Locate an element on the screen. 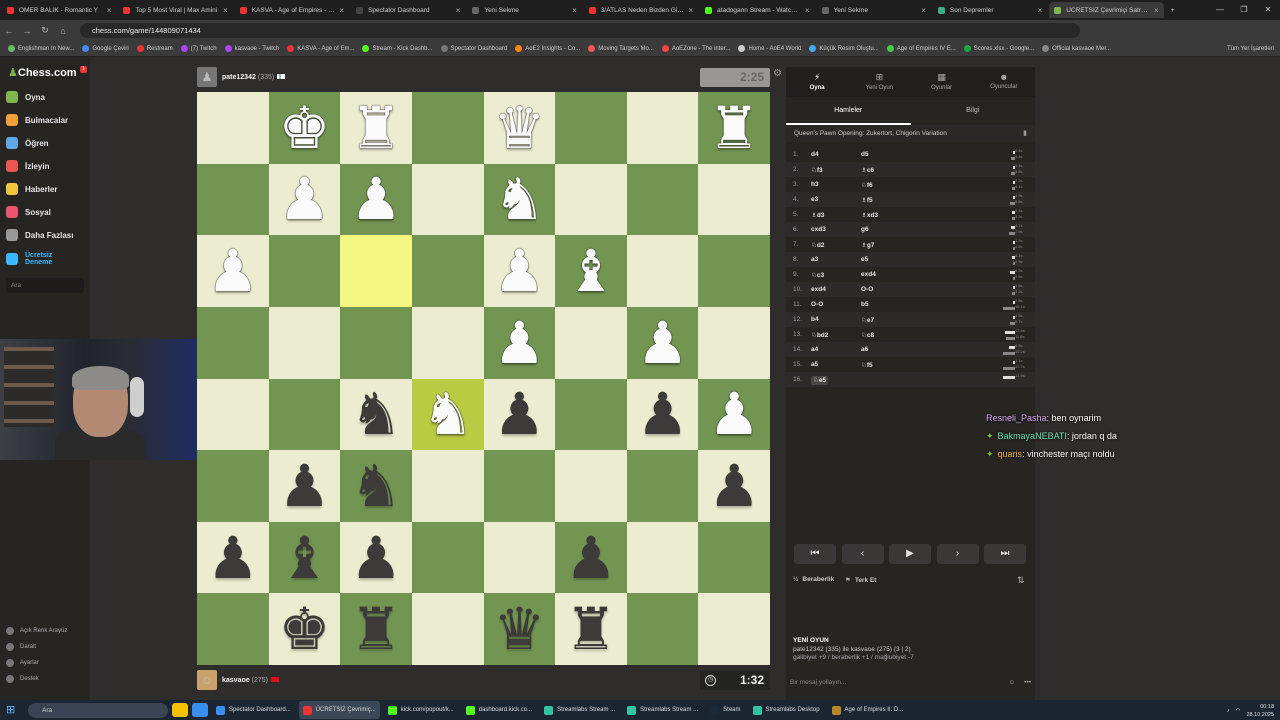 This screenshot has width=1280, height=720. browser-tab: Yeni Sekme × is located at coordinates (874, 10).